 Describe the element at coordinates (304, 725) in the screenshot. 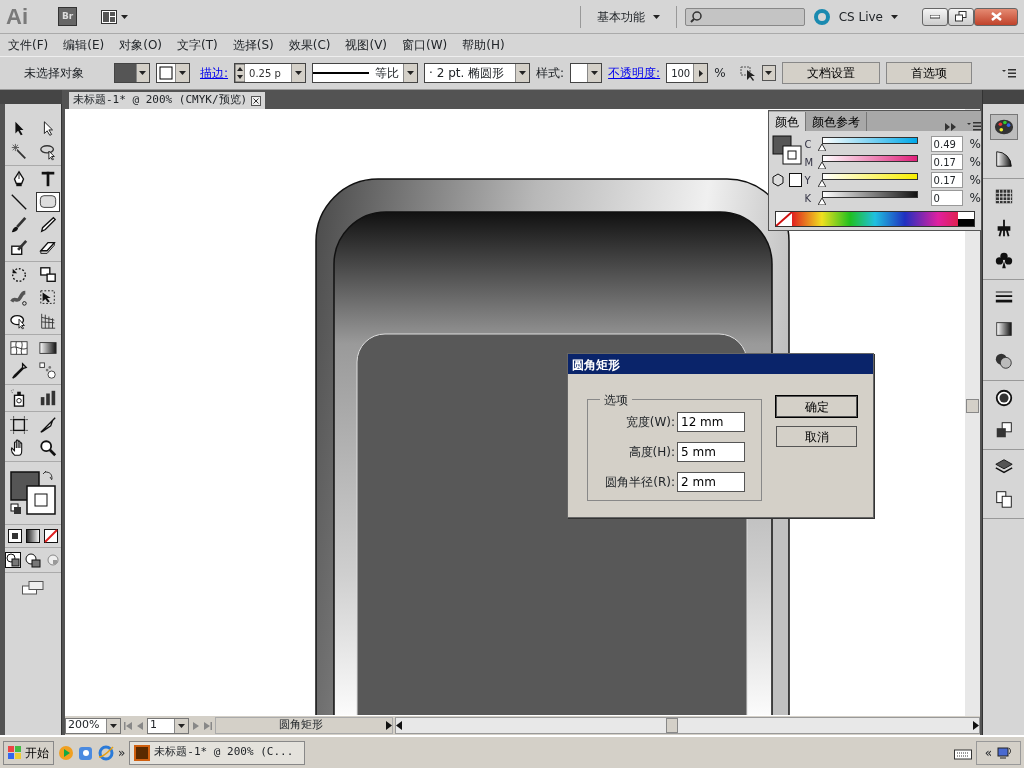

I see `status-menu: 圆角矩形` at that location.